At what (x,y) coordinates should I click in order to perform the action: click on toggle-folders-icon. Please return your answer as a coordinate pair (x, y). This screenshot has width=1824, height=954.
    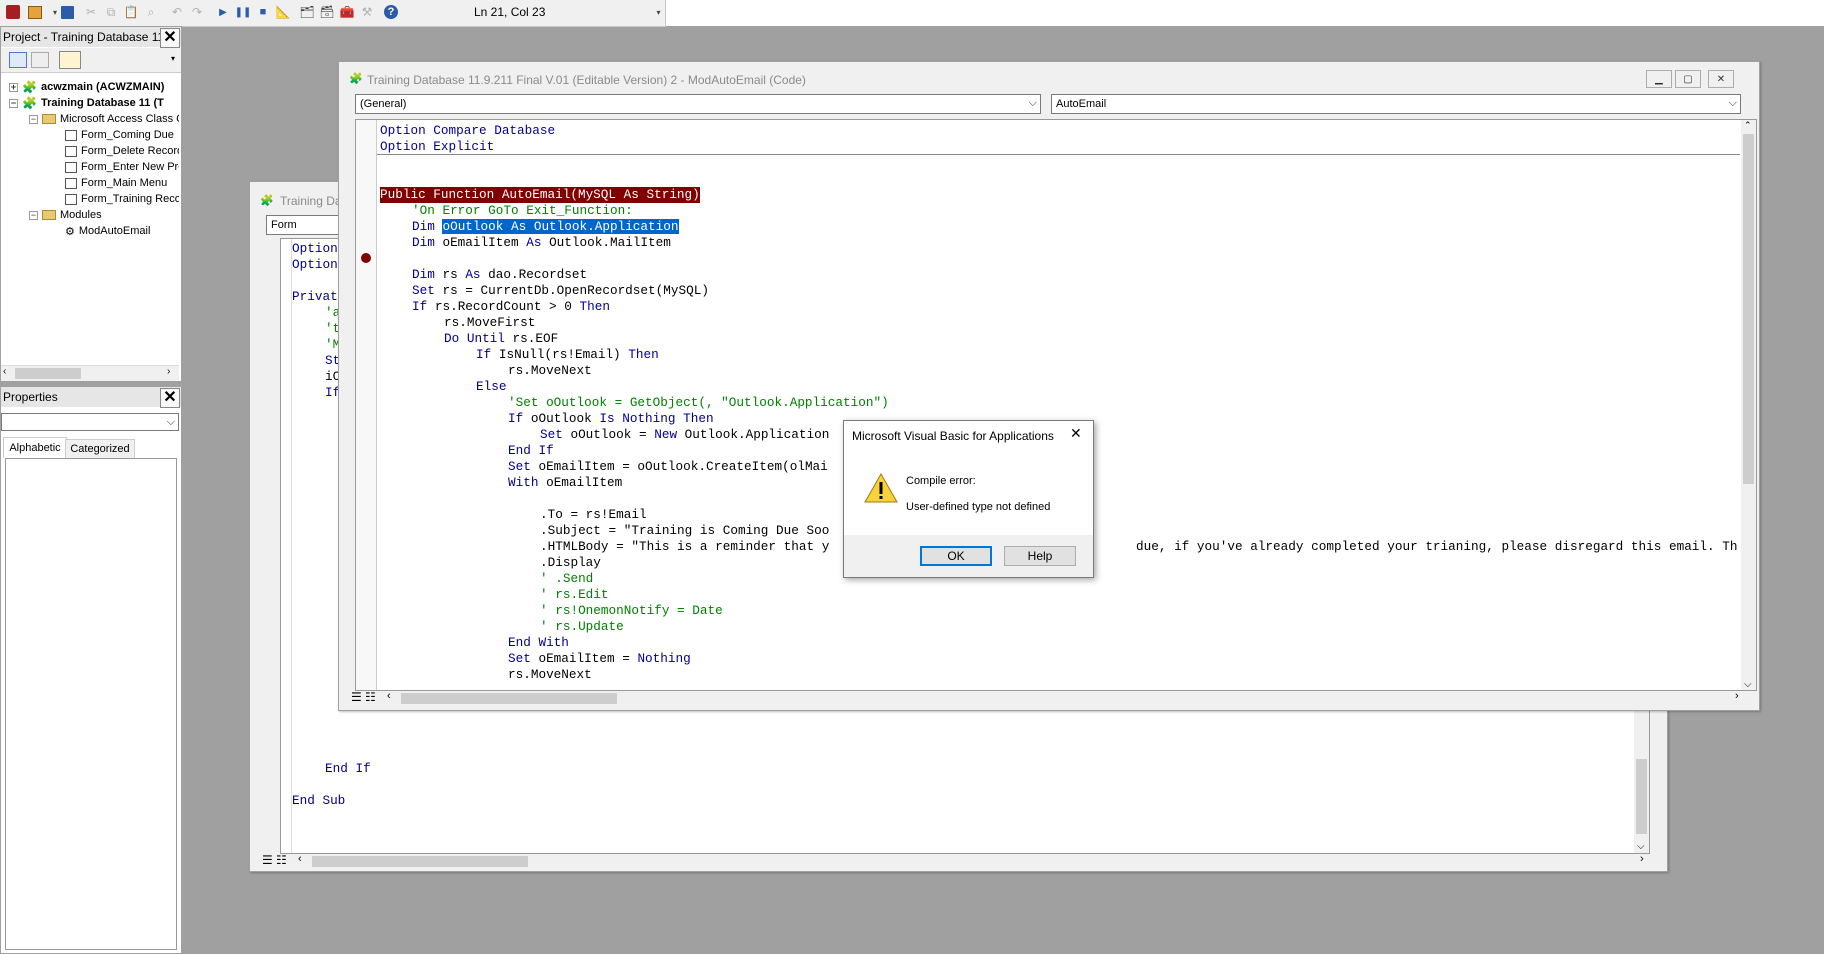
    Looking at the image, I should click on (70, 60).